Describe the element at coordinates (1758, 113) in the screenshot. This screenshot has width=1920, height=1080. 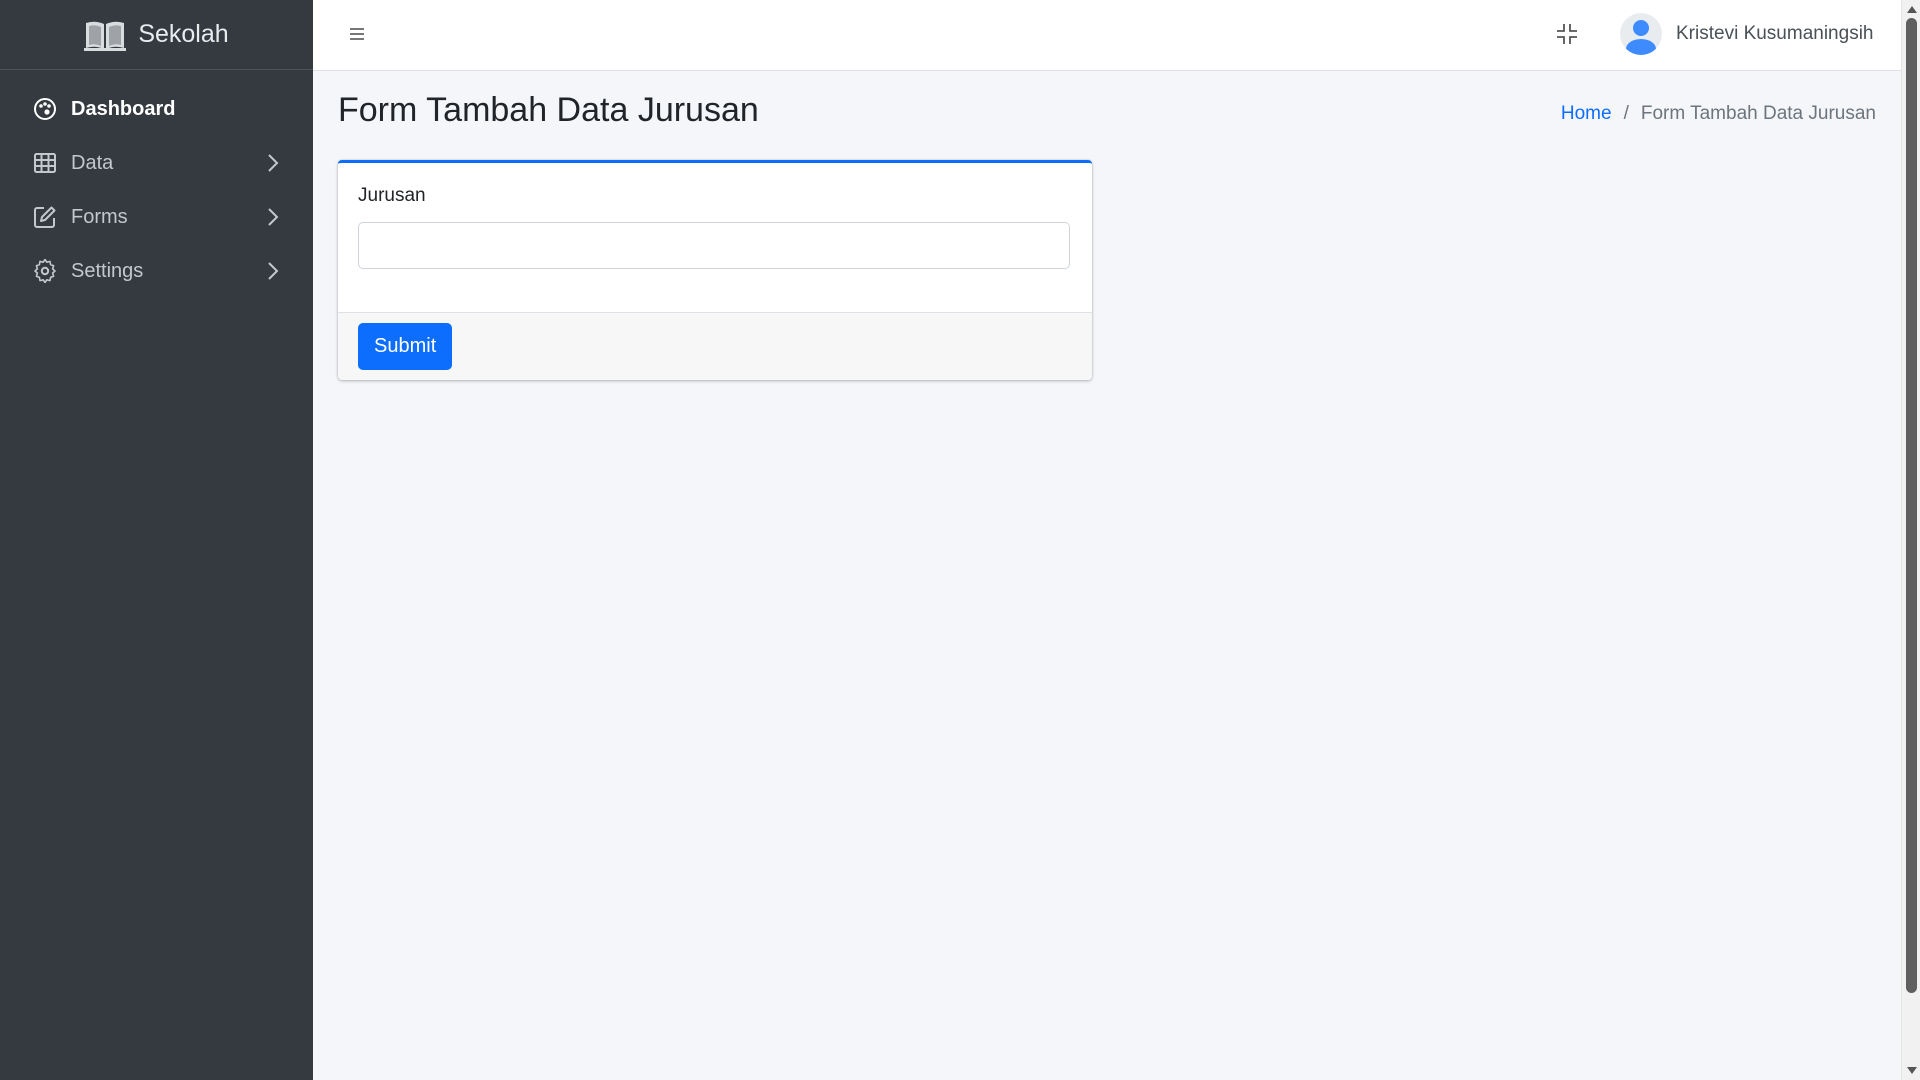
I see `breadcrumb-current: Form Tambah Data Jurusan` at that location.